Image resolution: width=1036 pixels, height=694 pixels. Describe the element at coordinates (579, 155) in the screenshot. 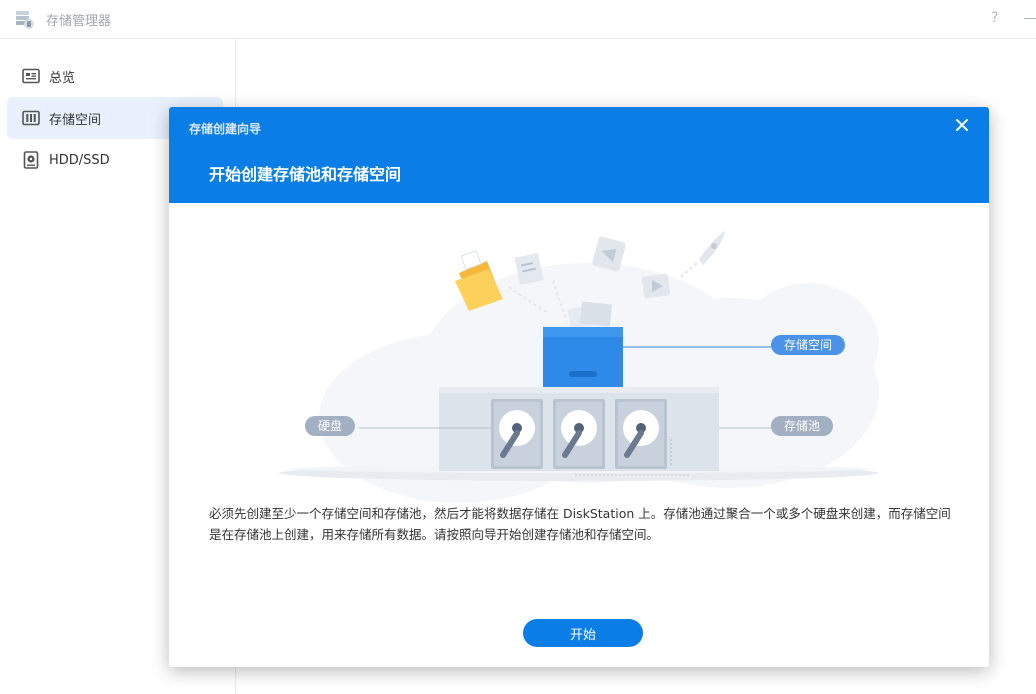

I see `dialog-header: 存储创建向导 开始创建存储池和存储空间` at that location.